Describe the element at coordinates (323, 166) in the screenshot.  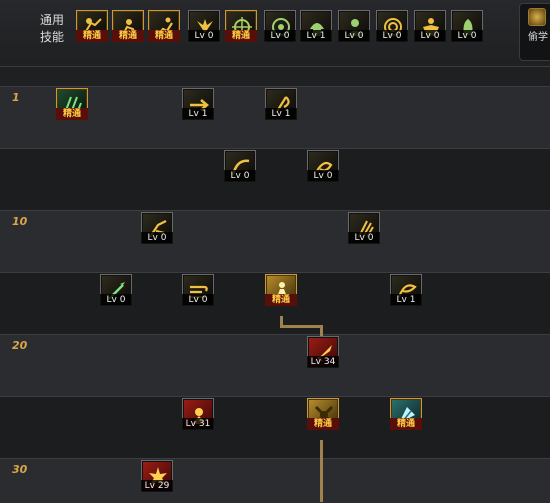
I see `tree-skill-spiral-slash: Lv 0` at that location.